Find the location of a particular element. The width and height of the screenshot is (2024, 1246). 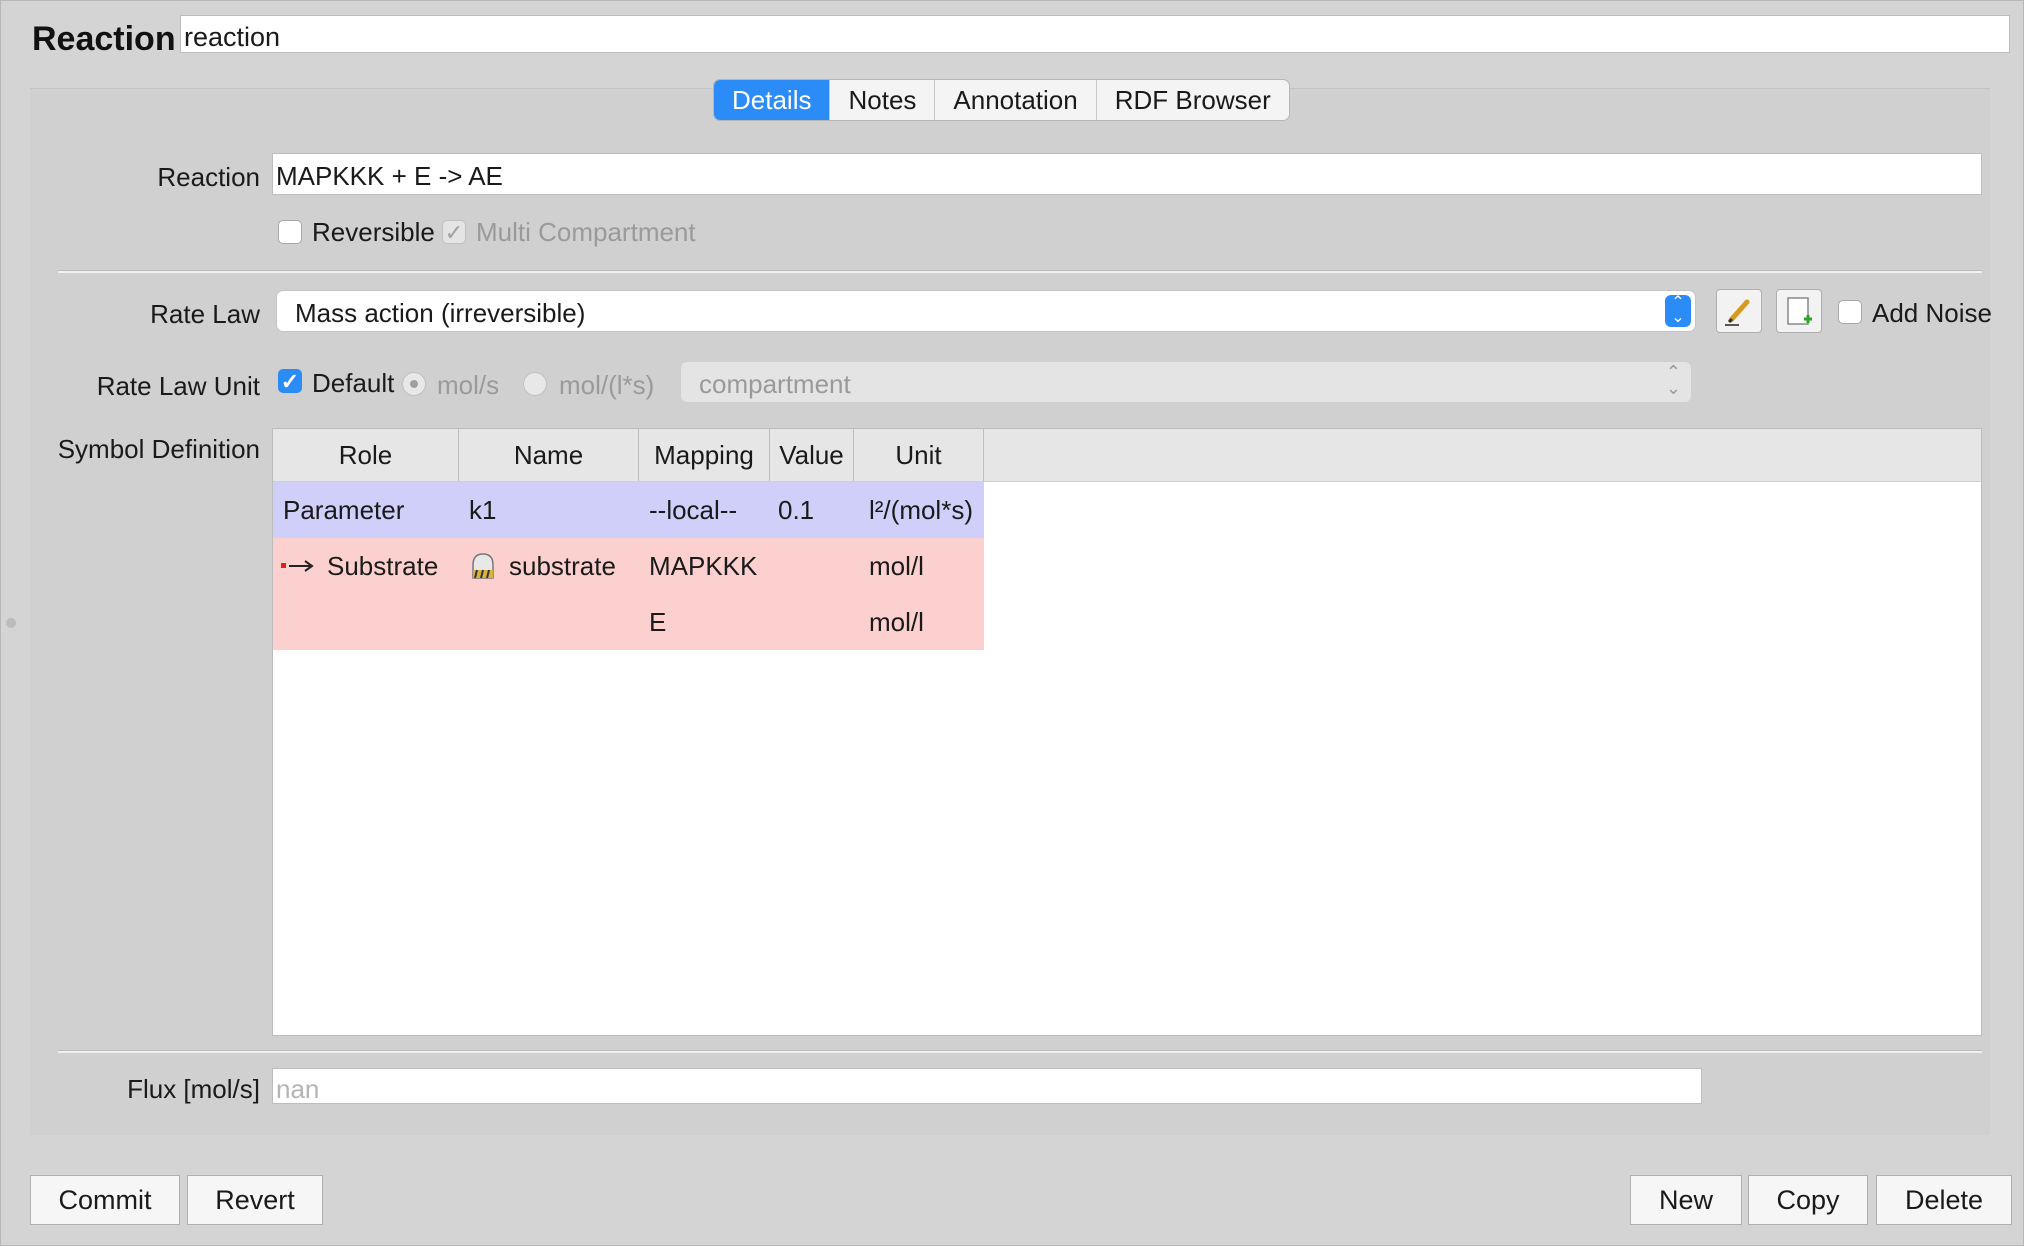

divider-bottom is located at coordinates (1020, 1051).